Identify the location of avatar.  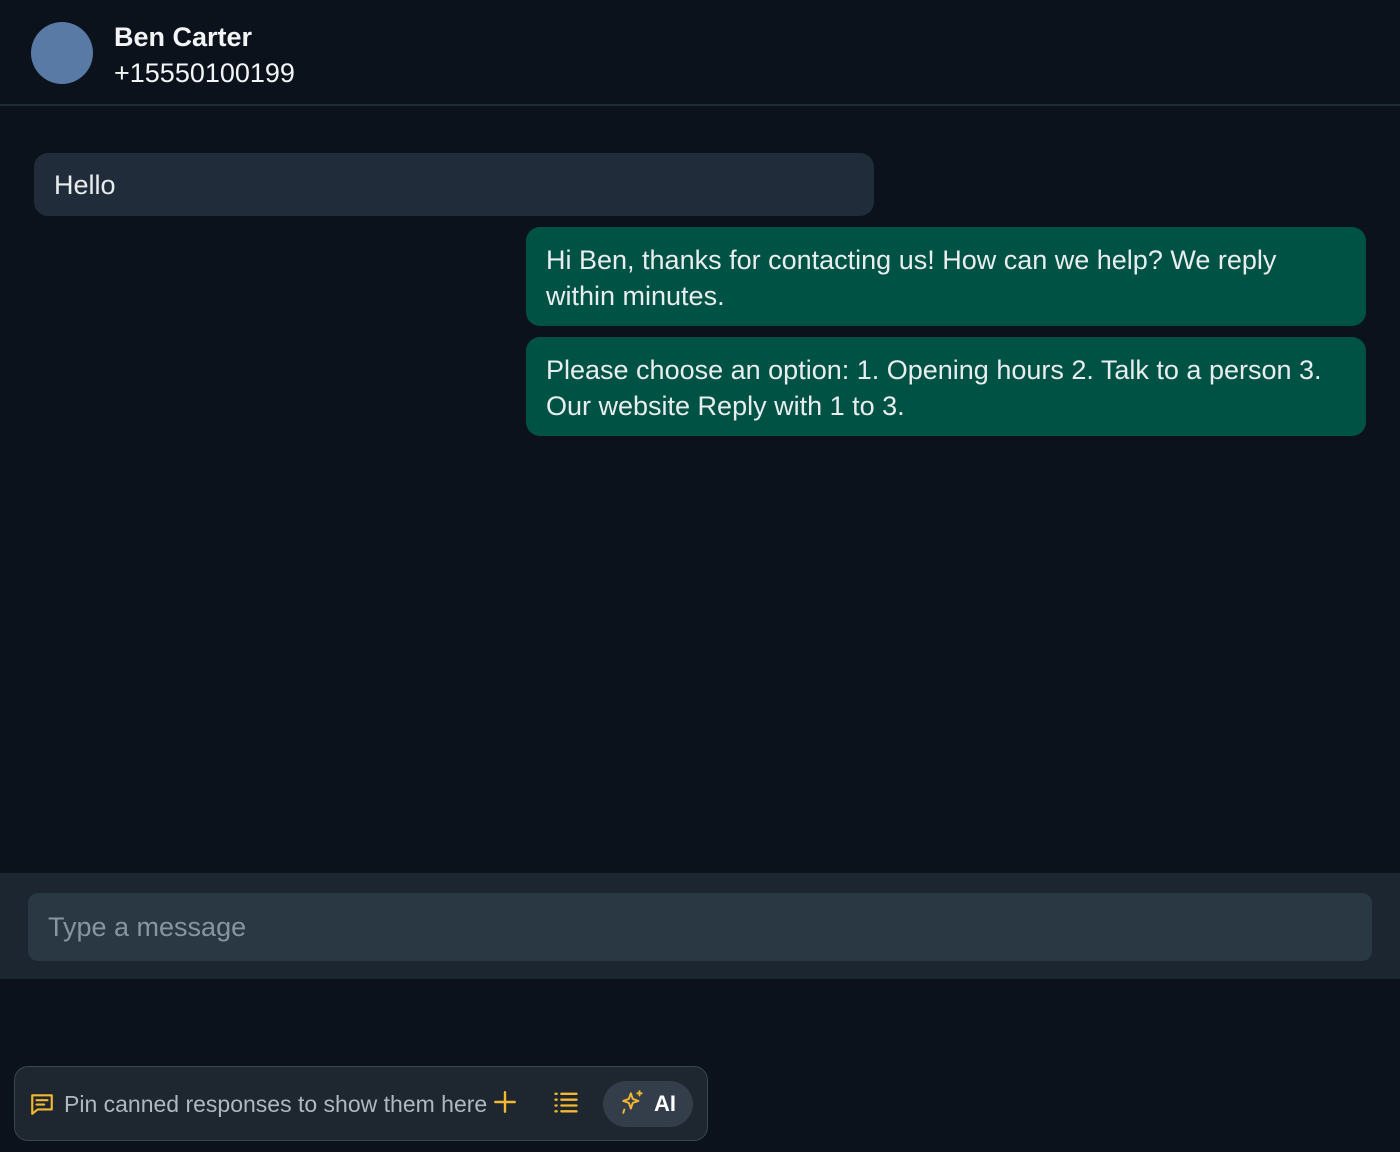
(62, 53).